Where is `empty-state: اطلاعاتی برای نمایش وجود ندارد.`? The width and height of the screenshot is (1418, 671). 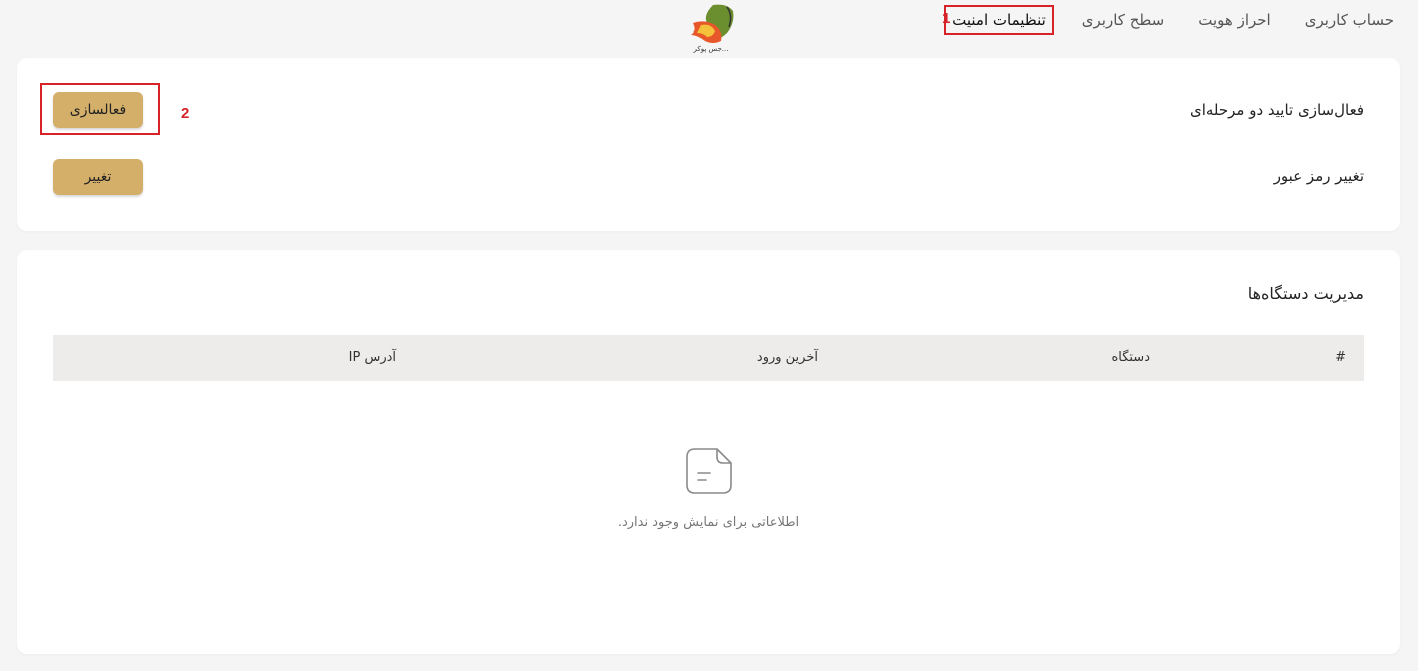
empty-state: اطلاعاتی برای نمایش وجود ندارد. is located at coordinates (708, 487).